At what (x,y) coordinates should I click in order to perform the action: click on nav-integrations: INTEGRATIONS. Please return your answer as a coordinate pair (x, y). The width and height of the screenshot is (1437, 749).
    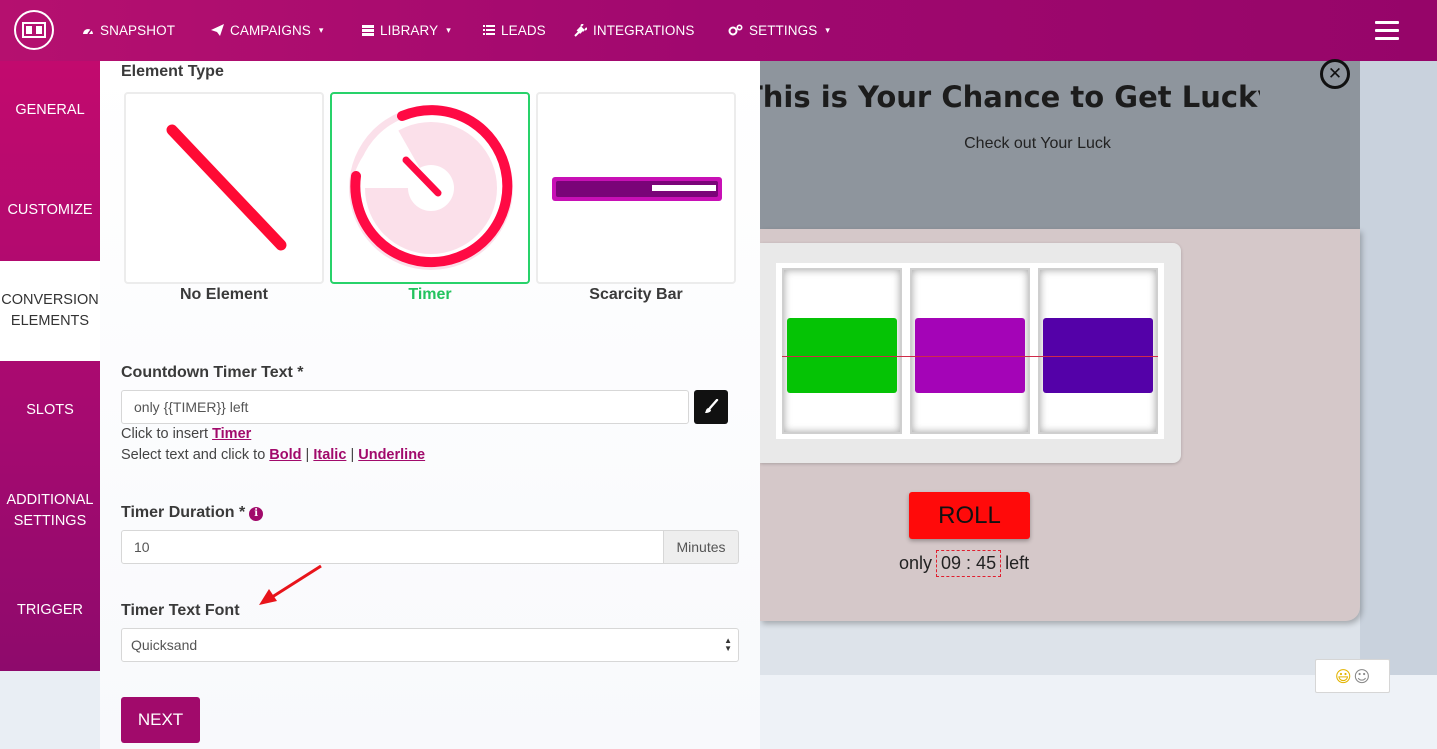
    Looking at the image, I should click on (634, 30).